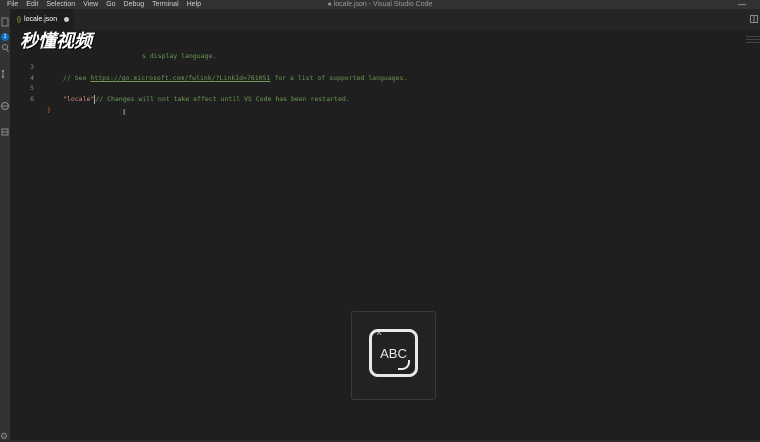 The height and width of the screenshot is (442, 760). What do you see at coordinates (5, 75) in the screenshot?
I see `source-control-icon` at bounding box center [5, 75].